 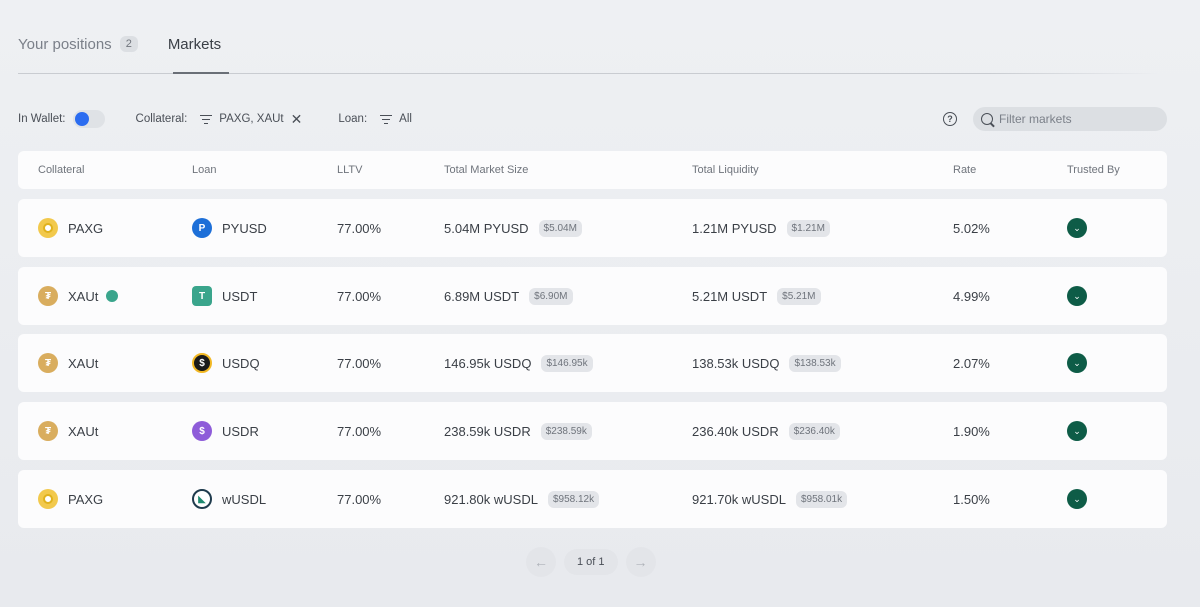 I want to click on loan-cell: $ USDQ, so click(x=226, y=363).